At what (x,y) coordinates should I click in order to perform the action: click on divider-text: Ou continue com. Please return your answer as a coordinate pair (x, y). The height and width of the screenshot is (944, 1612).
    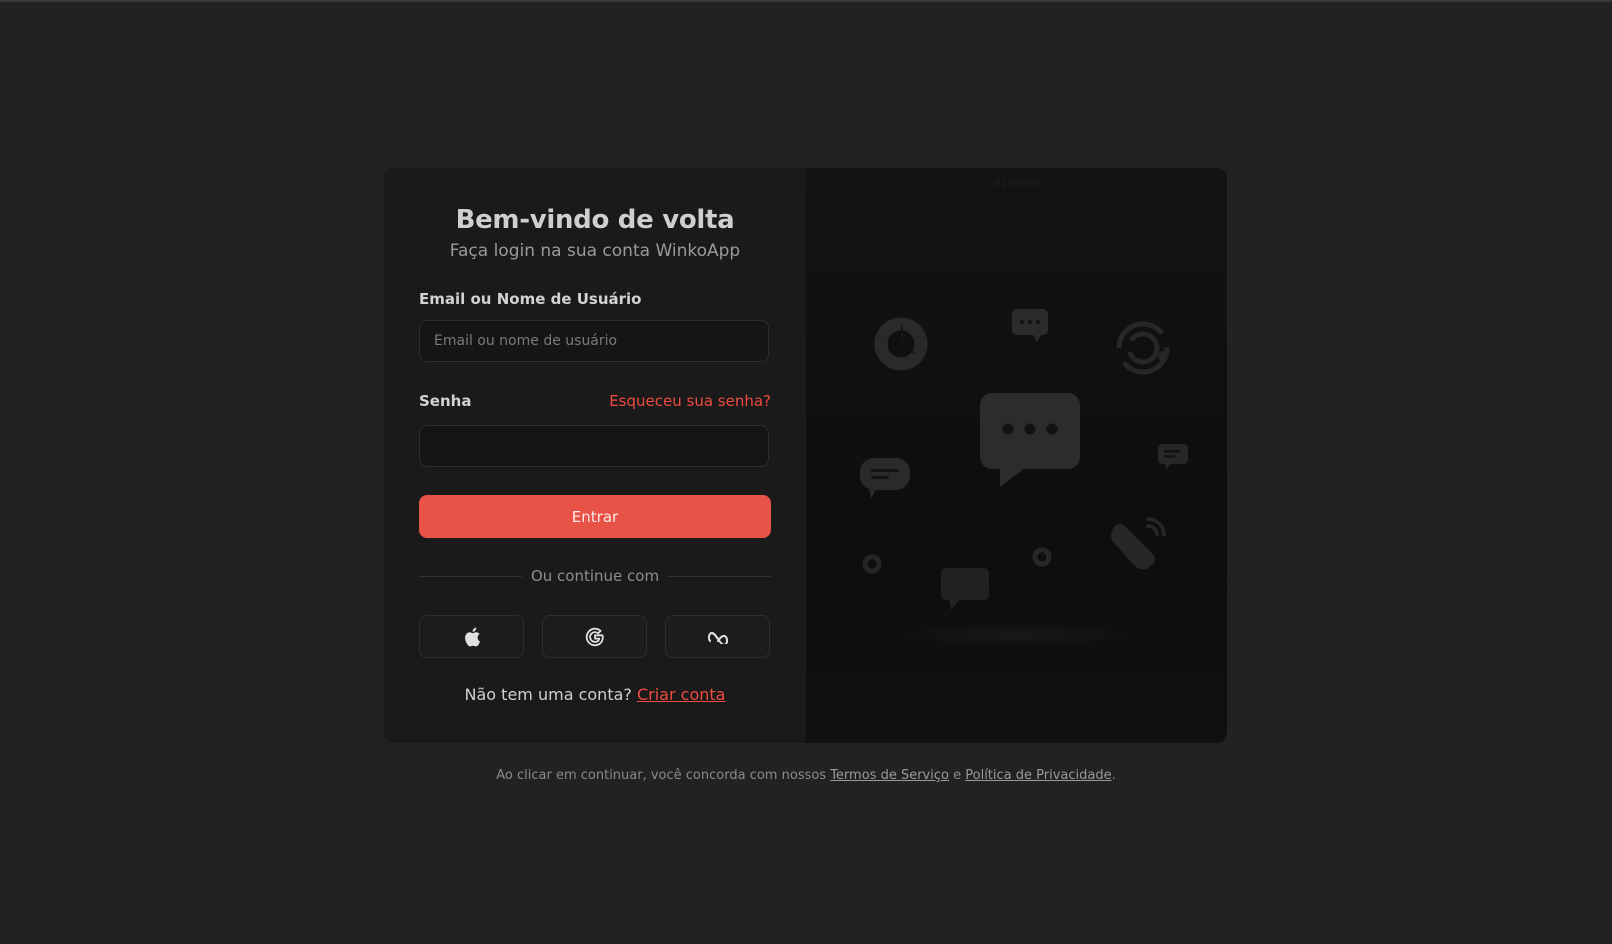
    Looking at the image, I should click on (595, 576).